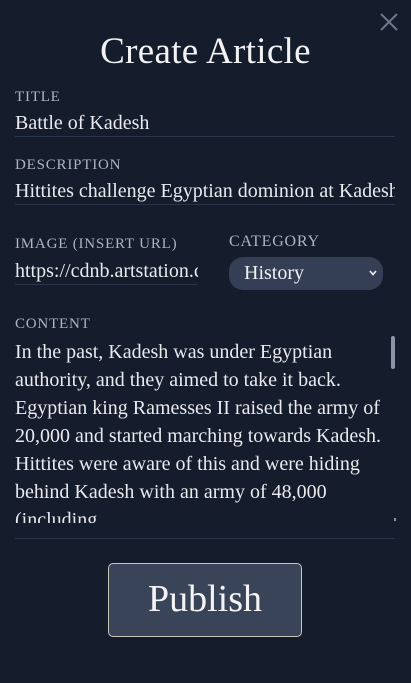 This screenshot has height=683, width=411. What do you see at coordinates (38, 97) in the screenshot?
I see `title-label: TITLE` at bounding box center [38, 97].